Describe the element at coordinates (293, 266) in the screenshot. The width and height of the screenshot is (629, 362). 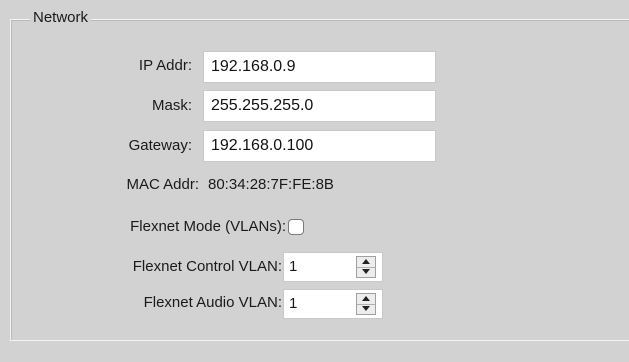
I see `control-vlan-value: 1` at that location.